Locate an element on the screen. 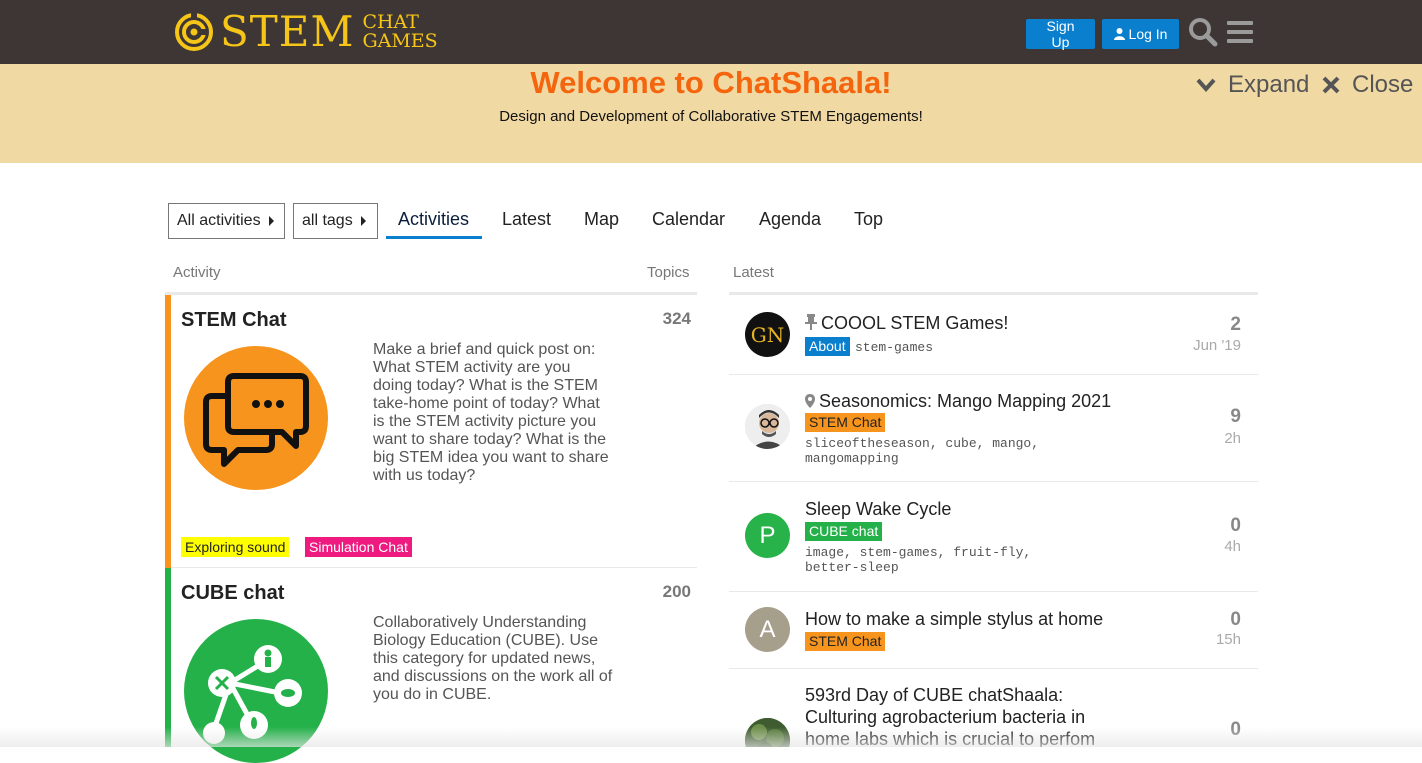 Image resolution: width=1422 pixels, height=763 pixels. expand-button: Expand is located at coordinates (1252, 85).